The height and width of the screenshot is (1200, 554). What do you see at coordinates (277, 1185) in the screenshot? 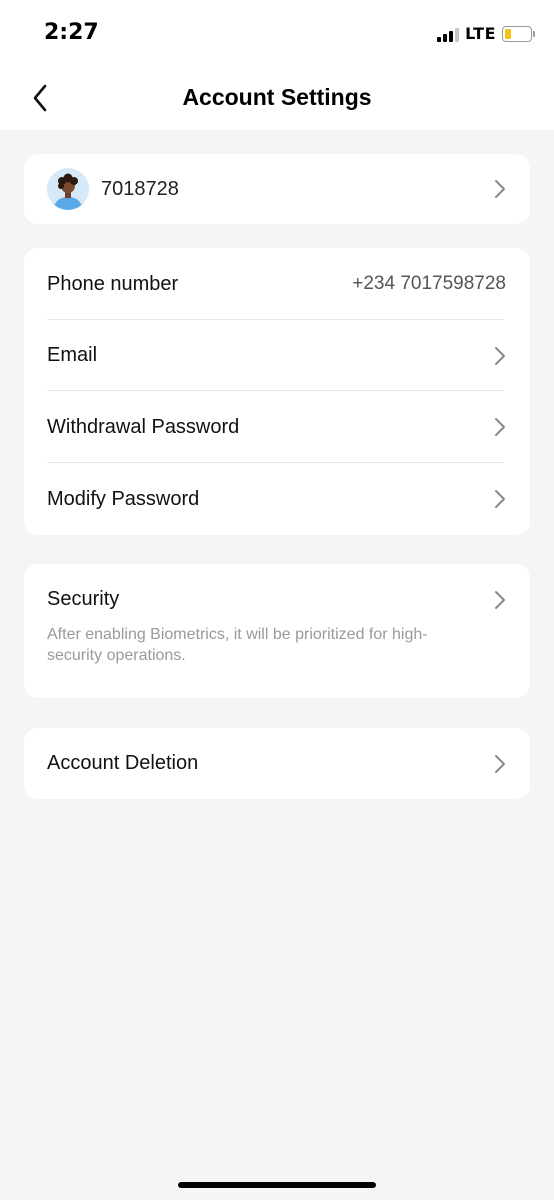
I see `home-indicator` at bounding box center [277, 1185].